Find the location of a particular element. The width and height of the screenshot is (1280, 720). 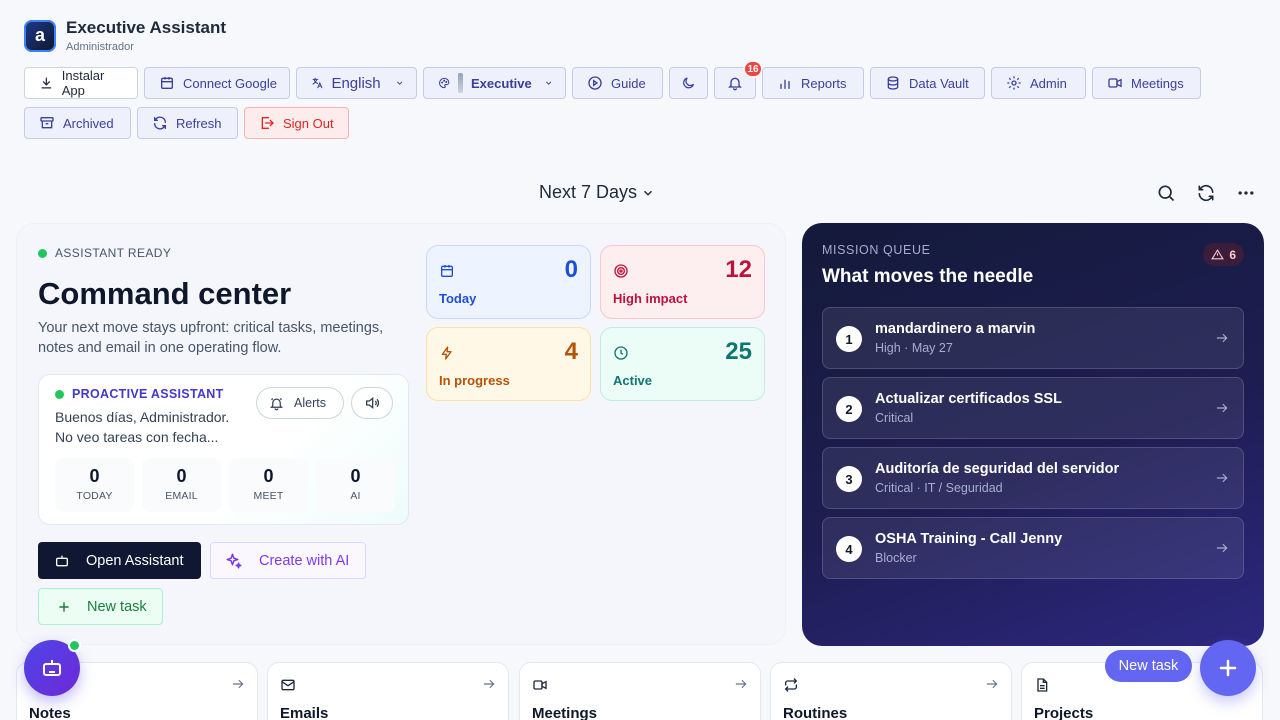

language-label: English is located at coordinates (356, 83).